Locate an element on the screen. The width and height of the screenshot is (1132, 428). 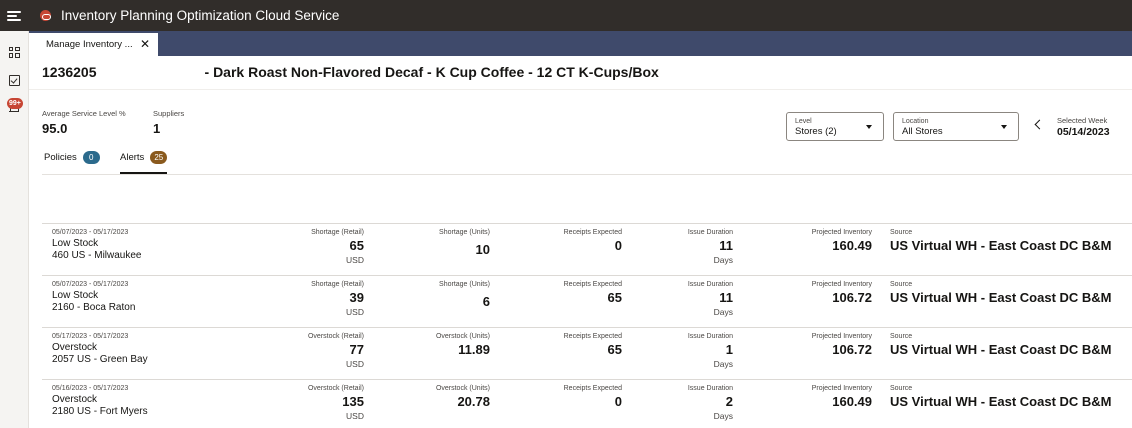
selected-week-label: Selected Week is located at coordinates (1082, 120).